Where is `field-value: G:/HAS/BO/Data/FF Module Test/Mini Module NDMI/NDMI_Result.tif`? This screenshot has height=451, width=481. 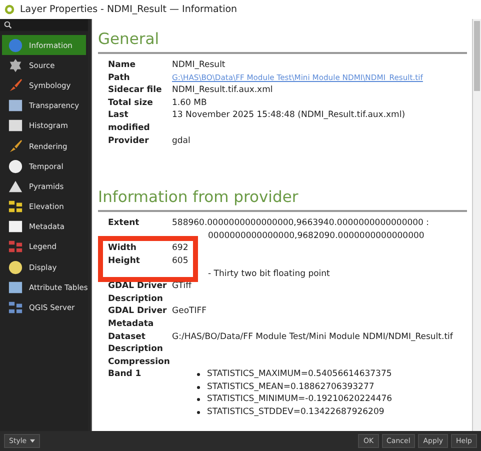
field-value: G:/HAS/BO/Data/FF Module Test/Mini Module NDMI/NDMI_Result.tif is located at coordinates (312, 337).